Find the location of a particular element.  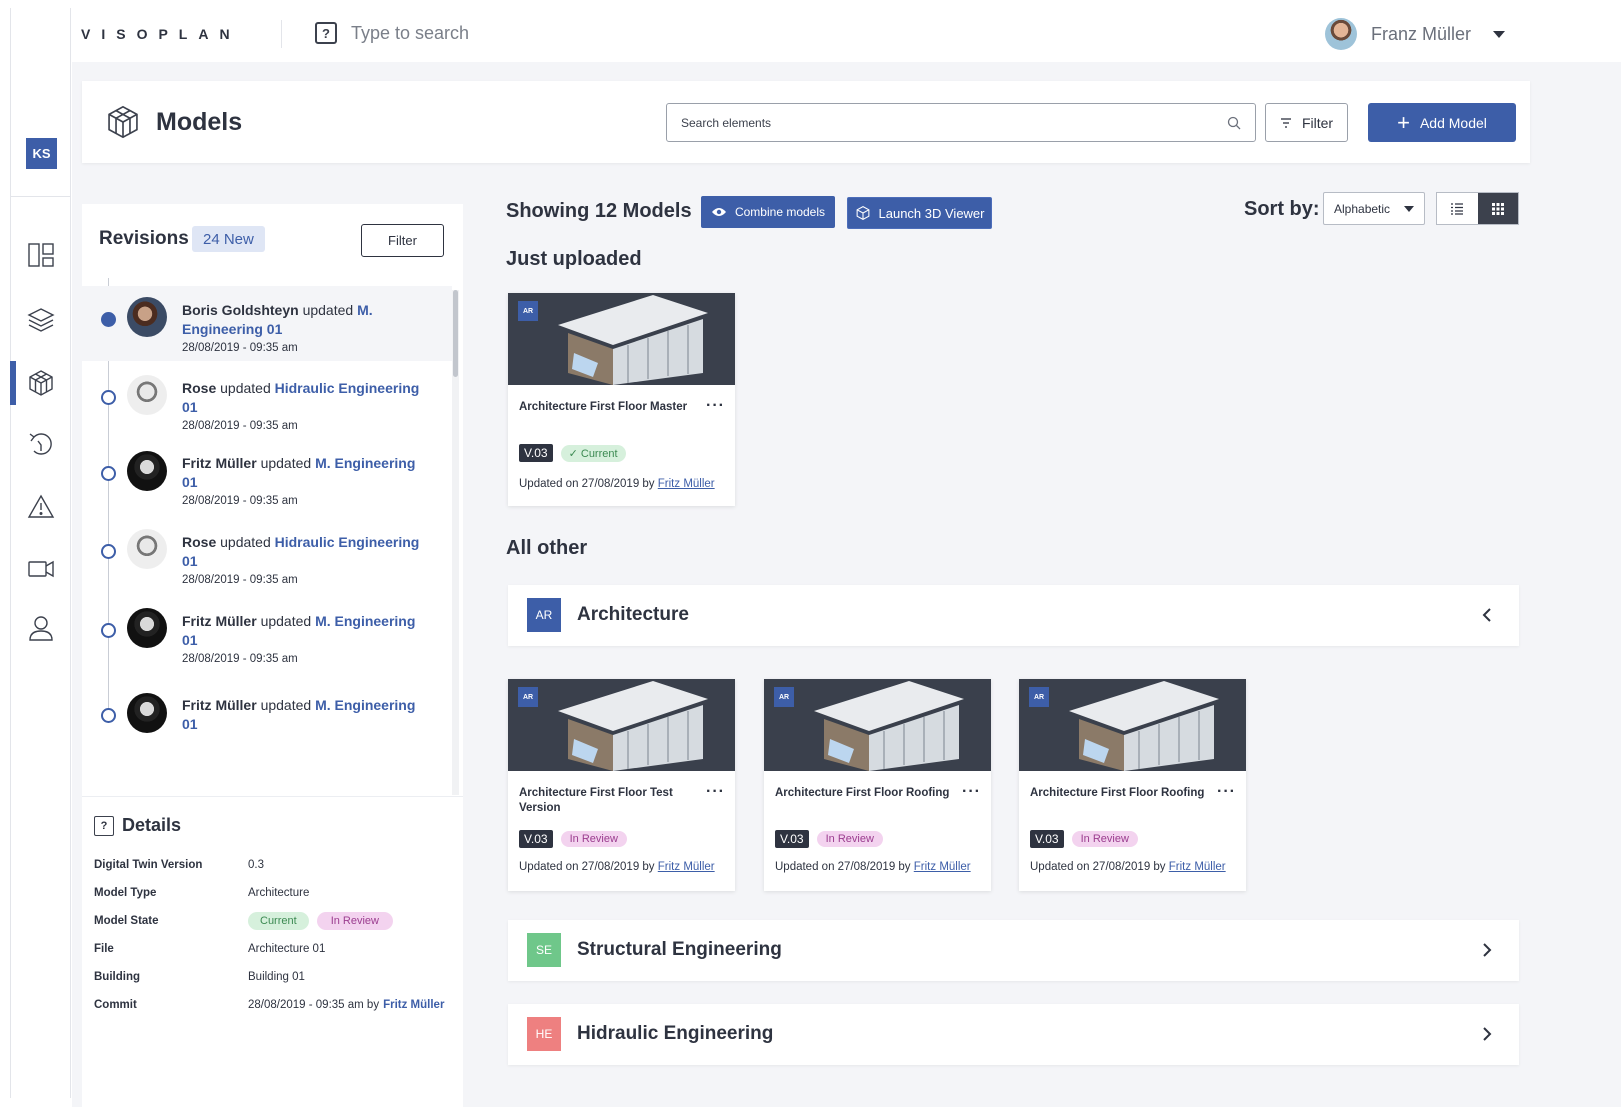

model-badges: V.03 ✓ Current is located at coordinates (572, 453).